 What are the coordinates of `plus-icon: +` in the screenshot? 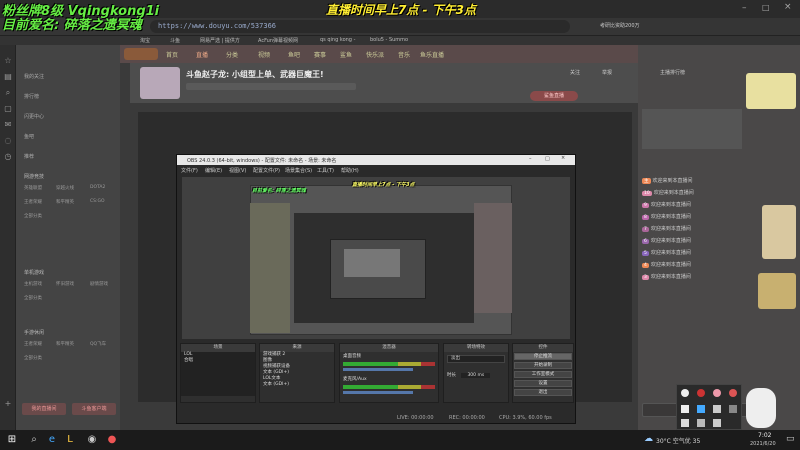 It's located at (8, 404).